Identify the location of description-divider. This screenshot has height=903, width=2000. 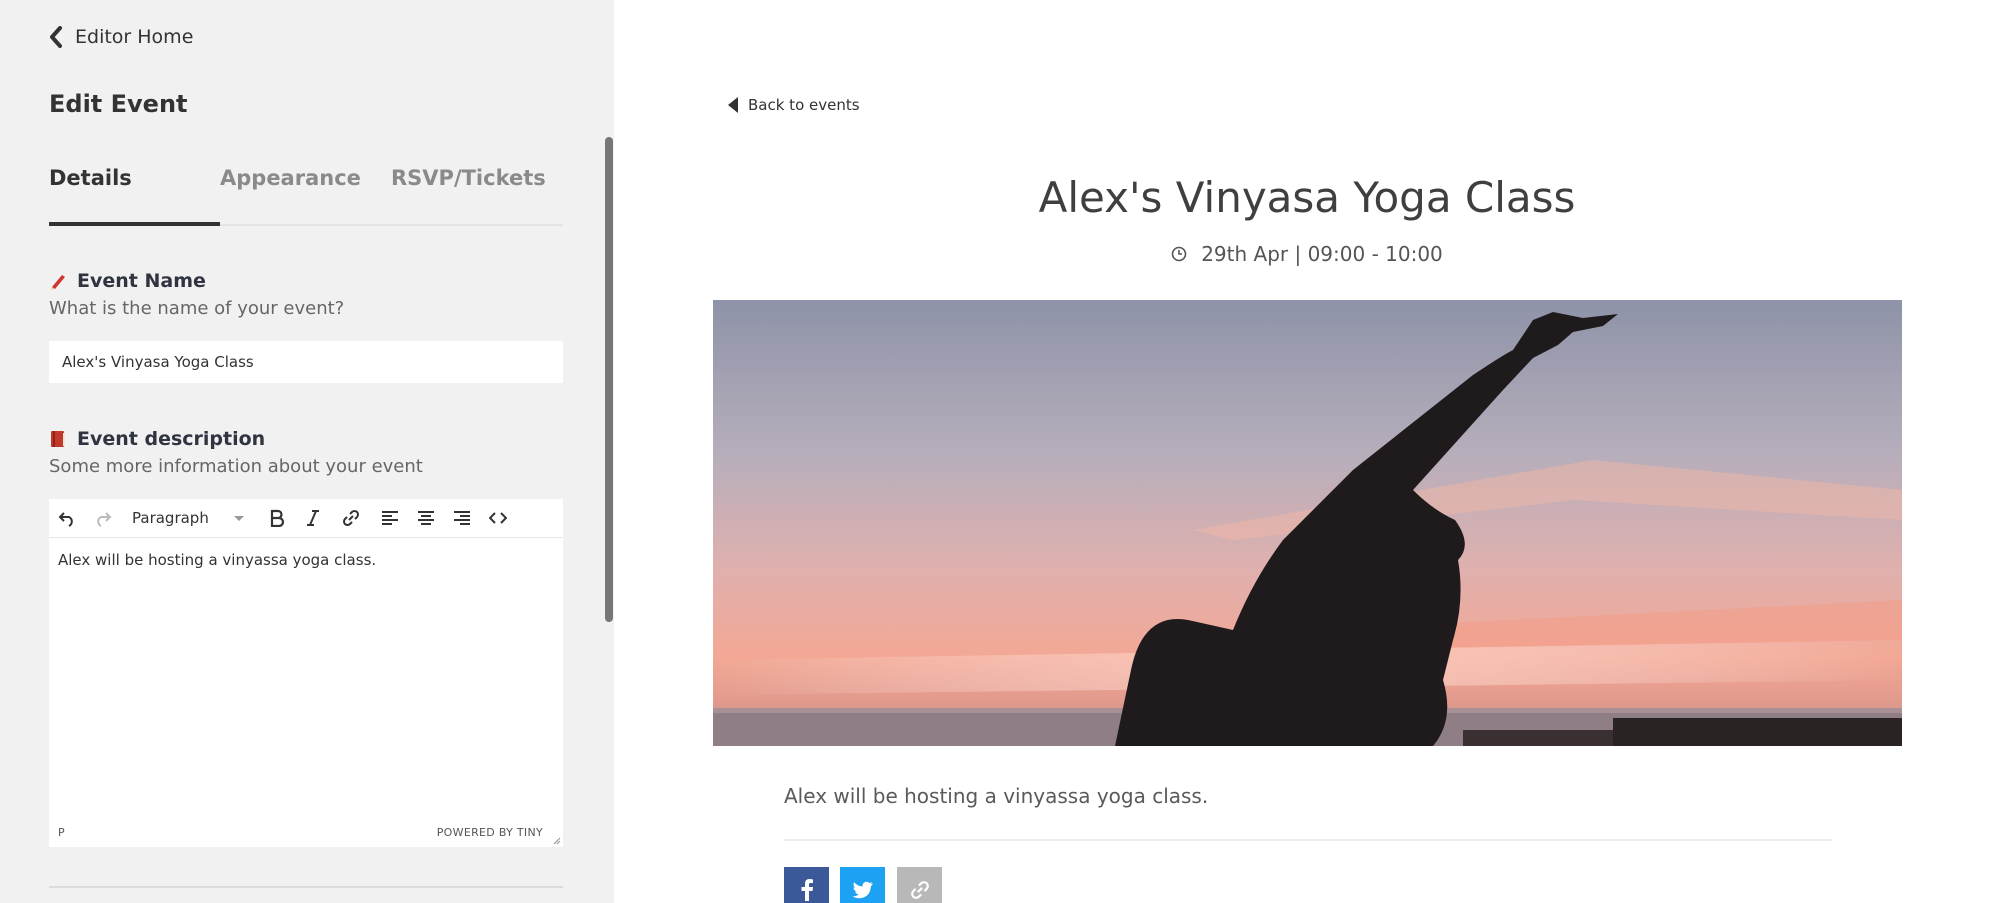
(1308, 840).